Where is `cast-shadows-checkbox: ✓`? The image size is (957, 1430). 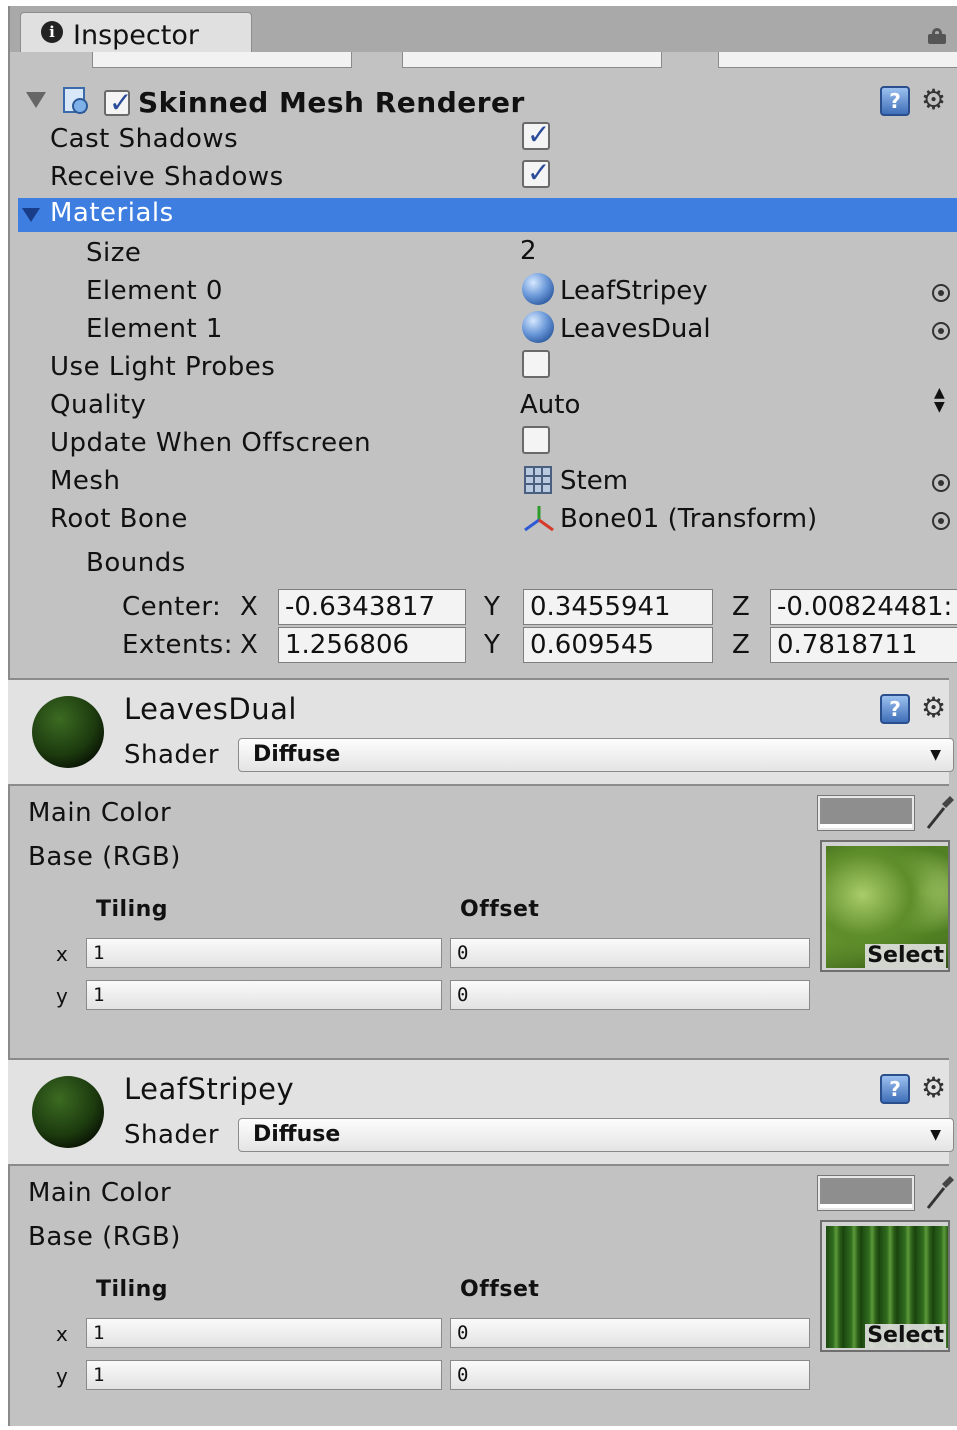 cast-shadows-checkbox: ✓ is located at coordinates (536, 135).